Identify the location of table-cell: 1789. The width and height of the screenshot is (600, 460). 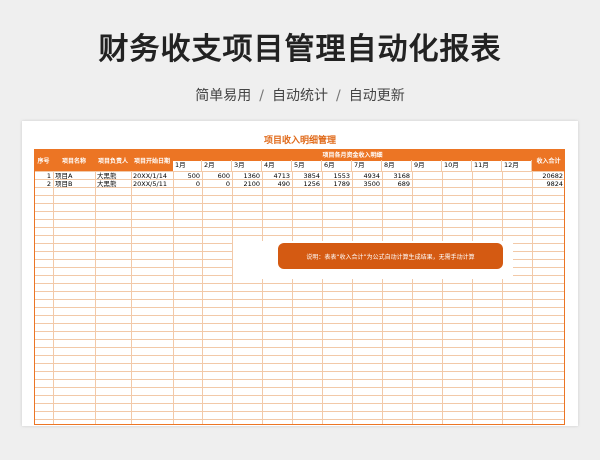
(341, 184).